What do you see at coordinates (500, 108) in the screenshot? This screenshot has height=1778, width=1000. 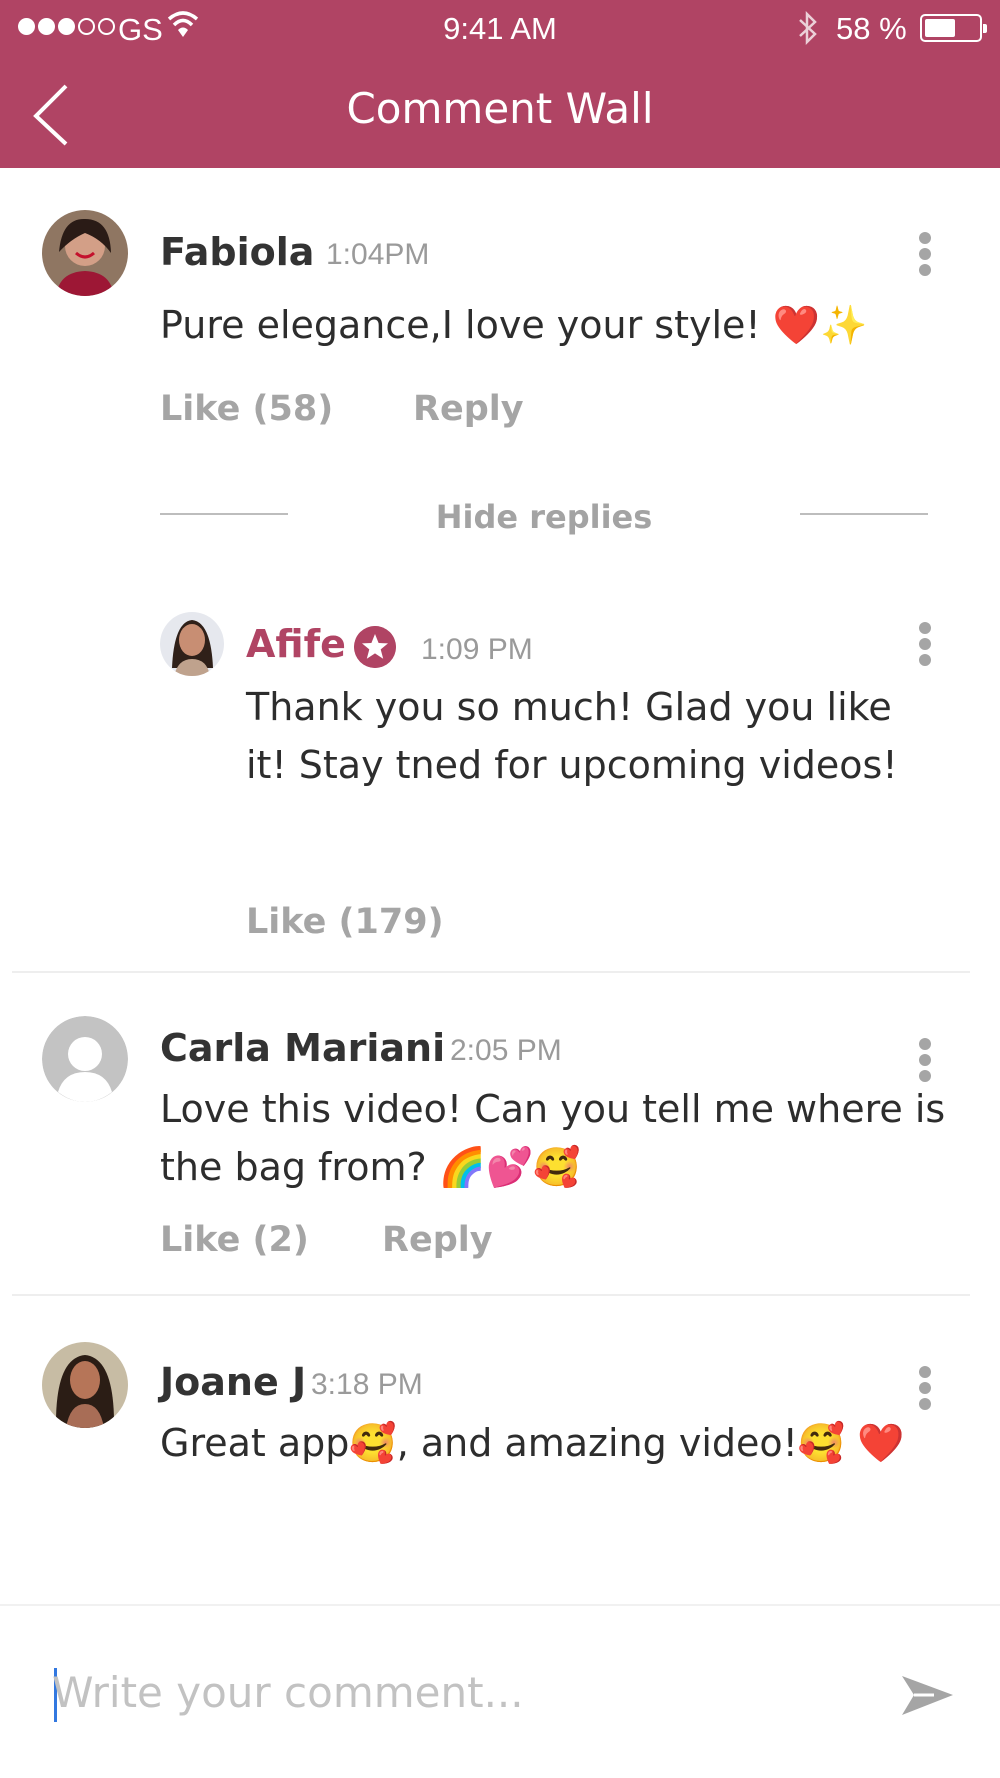 I see `page-title: Comment Wall` at bounding box center [500, 108].